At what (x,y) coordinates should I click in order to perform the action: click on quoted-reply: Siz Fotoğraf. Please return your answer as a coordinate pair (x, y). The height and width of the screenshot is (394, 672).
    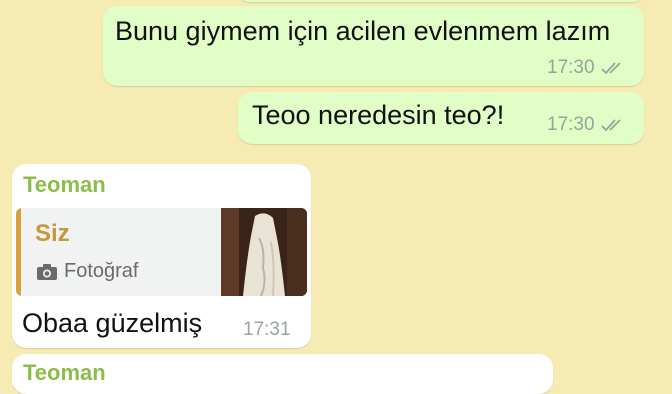
    Looking at the image, I should click on (161, 252).